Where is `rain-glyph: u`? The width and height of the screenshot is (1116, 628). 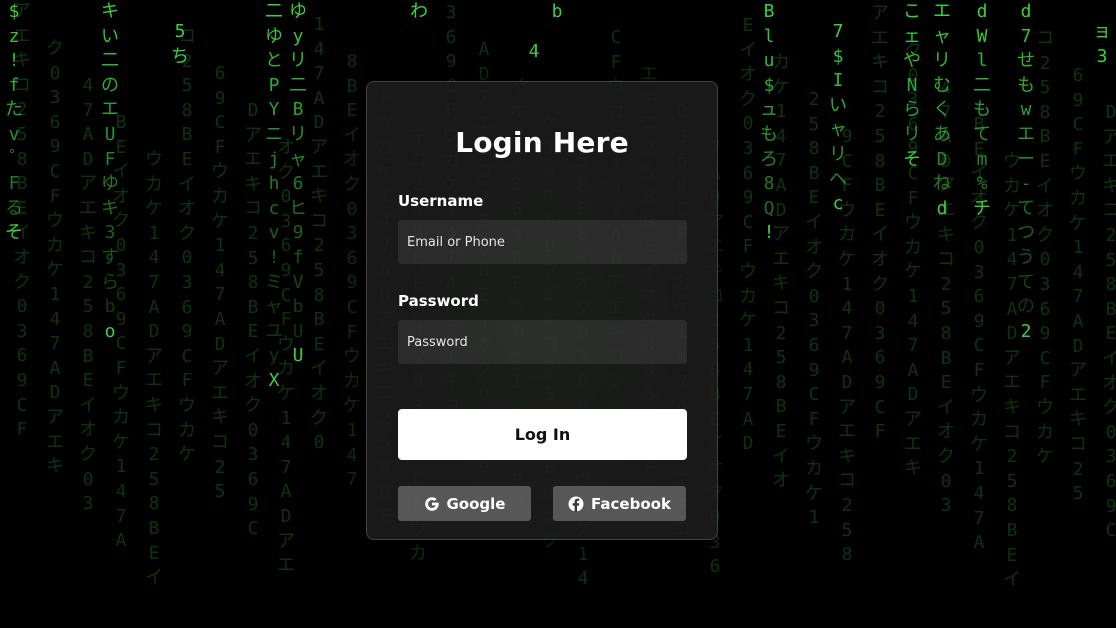 rain-glyph: u is located at coordinates (769, 61).